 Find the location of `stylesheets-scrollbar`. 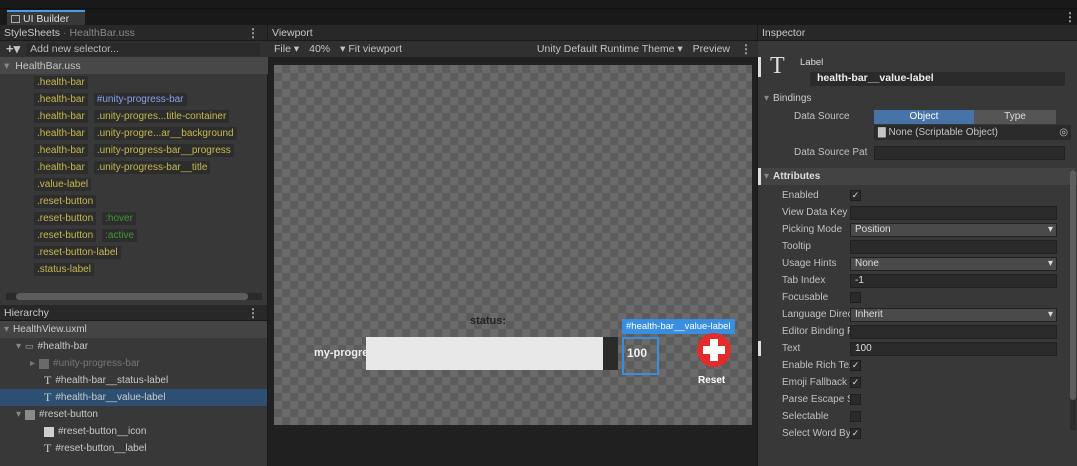

stylesheets-scrollbar is located at coordinates (134, 296).